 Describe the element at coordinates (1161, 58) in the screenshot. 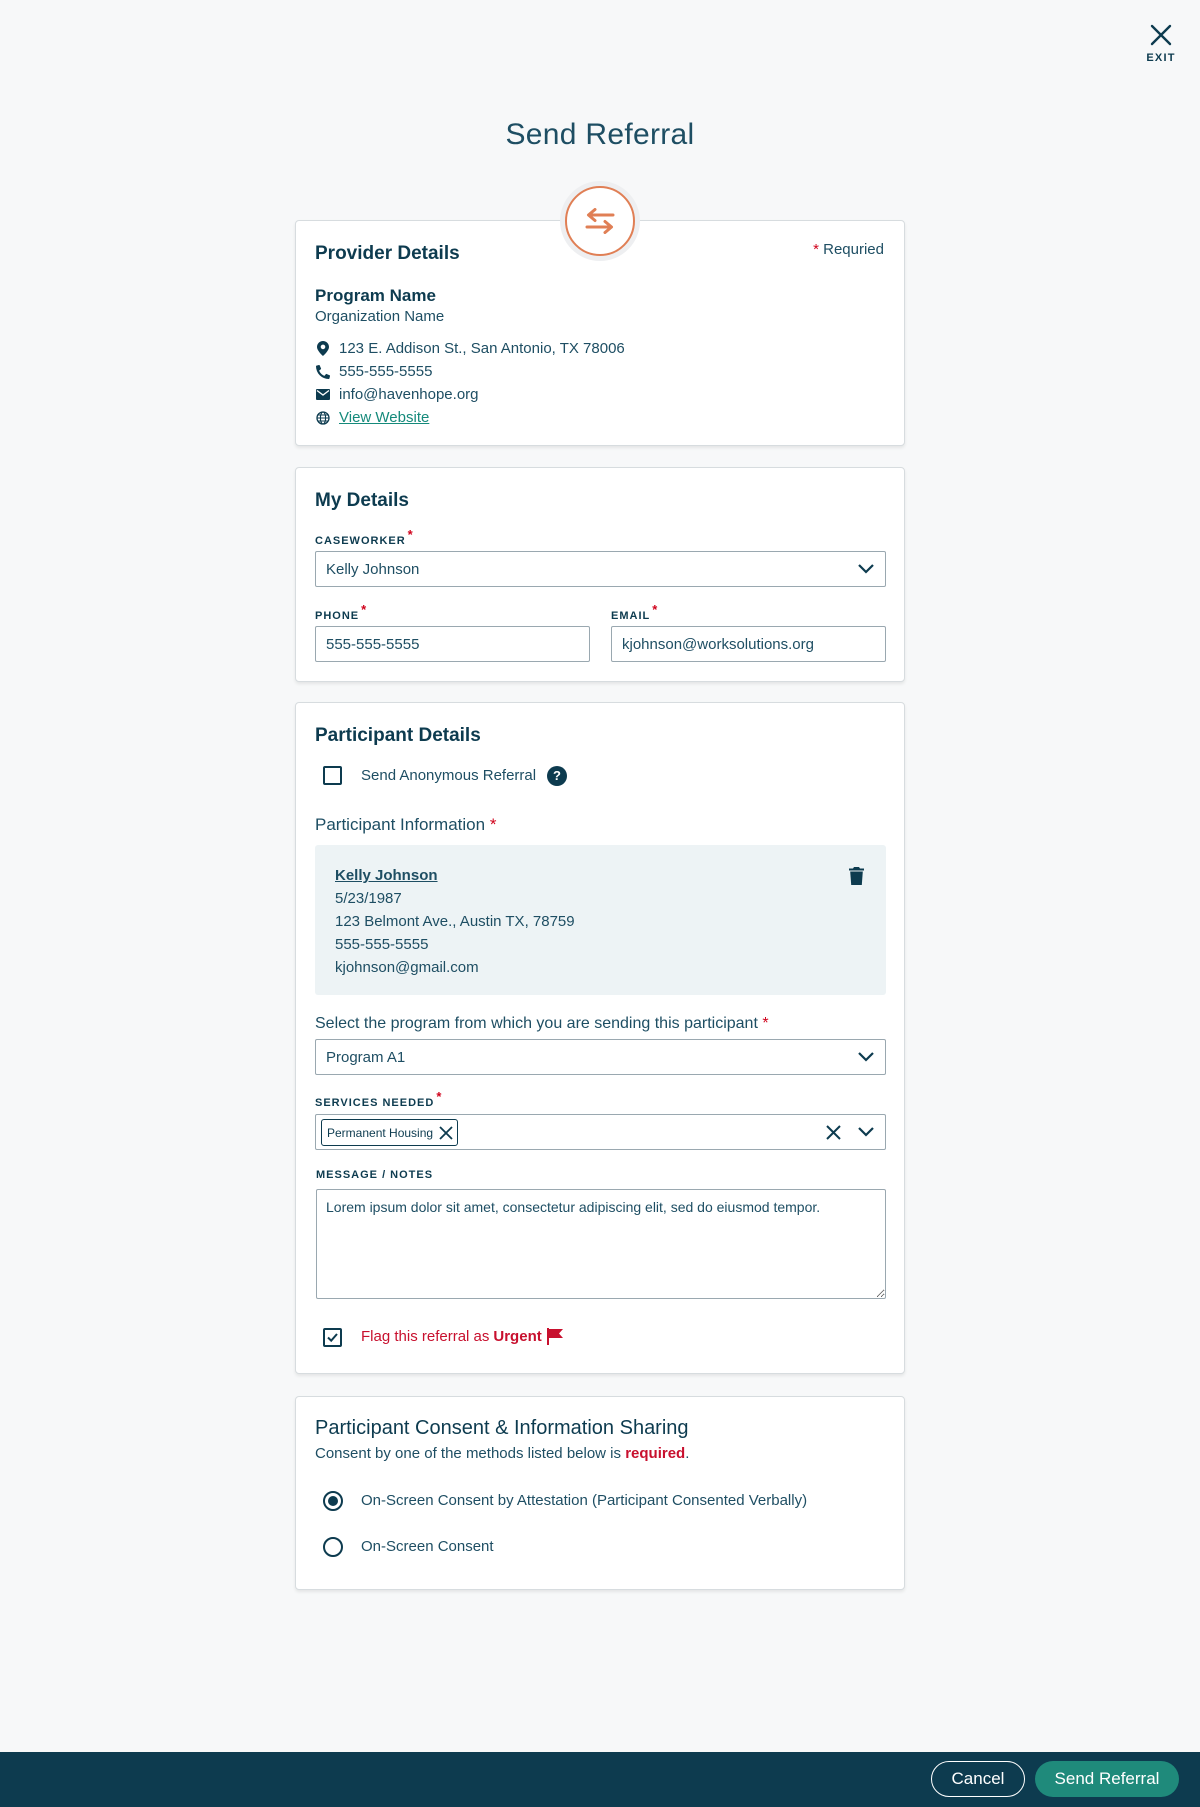

I see `exit-label: EXIT` at that location.